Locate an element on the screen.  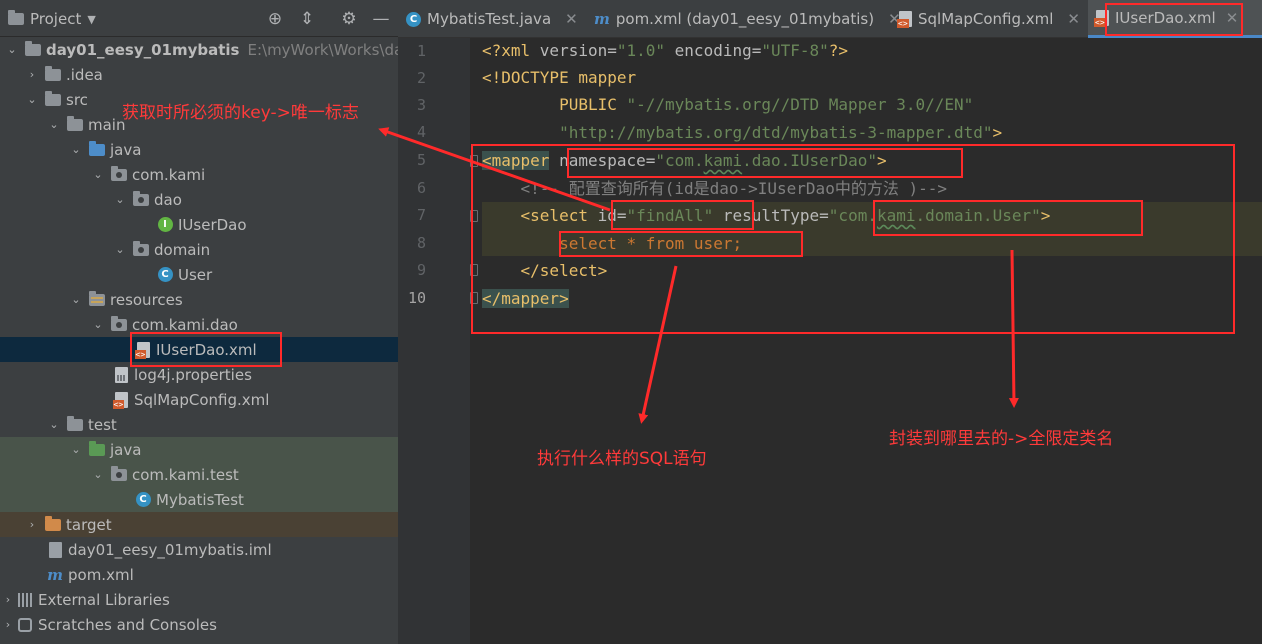
tree-item-label: src is located at coordinates (77, 99).